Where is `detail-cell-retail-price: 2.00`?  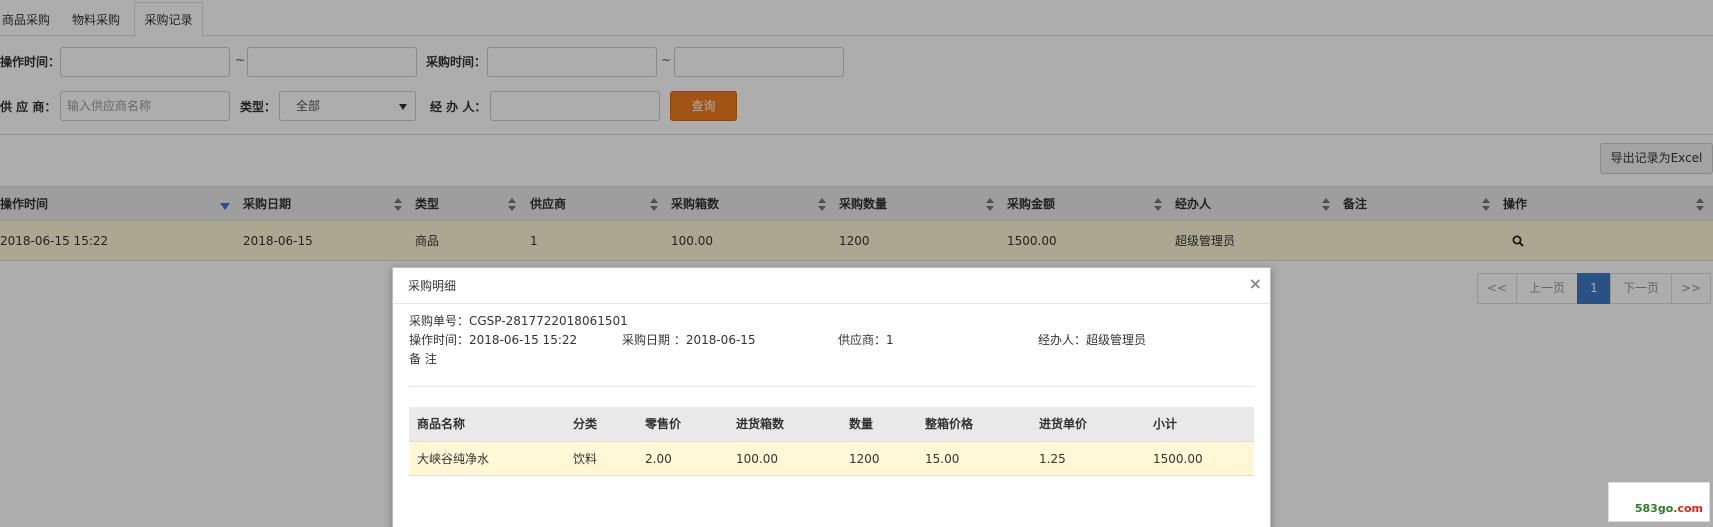 detail-cell-retail-price: 2.00 is located at coordinates (658, 459).